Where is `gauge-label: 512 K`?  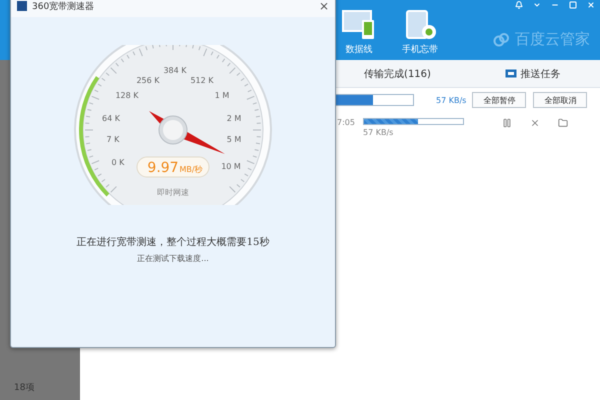
gauge-label: 512 K is located at coordinates (202, 80).